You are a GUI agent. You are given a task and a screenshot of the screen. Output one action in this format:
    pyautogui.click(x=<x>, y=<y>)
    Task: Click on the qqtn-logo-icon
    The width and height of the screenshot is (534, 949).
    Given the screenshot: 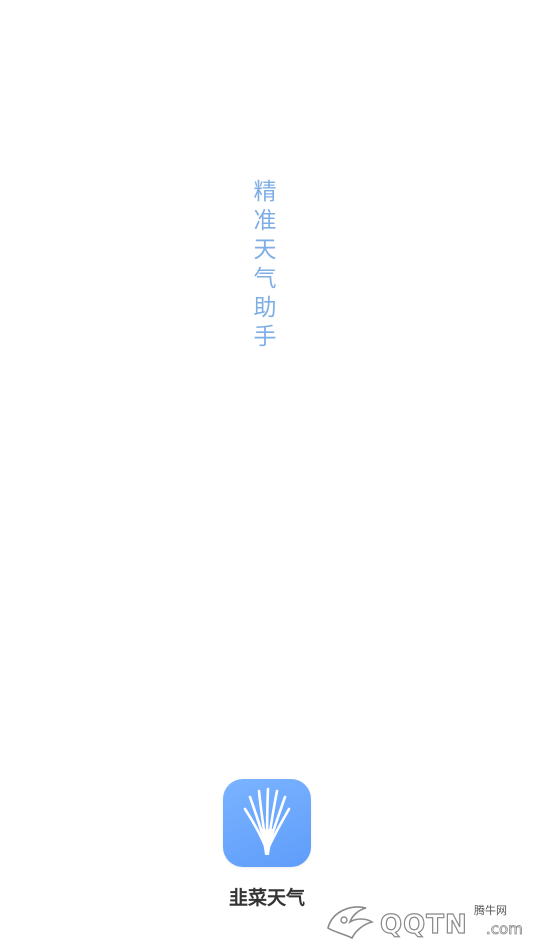 What is the action you would take?
    pyautogui.click(x=350, y=923)
    